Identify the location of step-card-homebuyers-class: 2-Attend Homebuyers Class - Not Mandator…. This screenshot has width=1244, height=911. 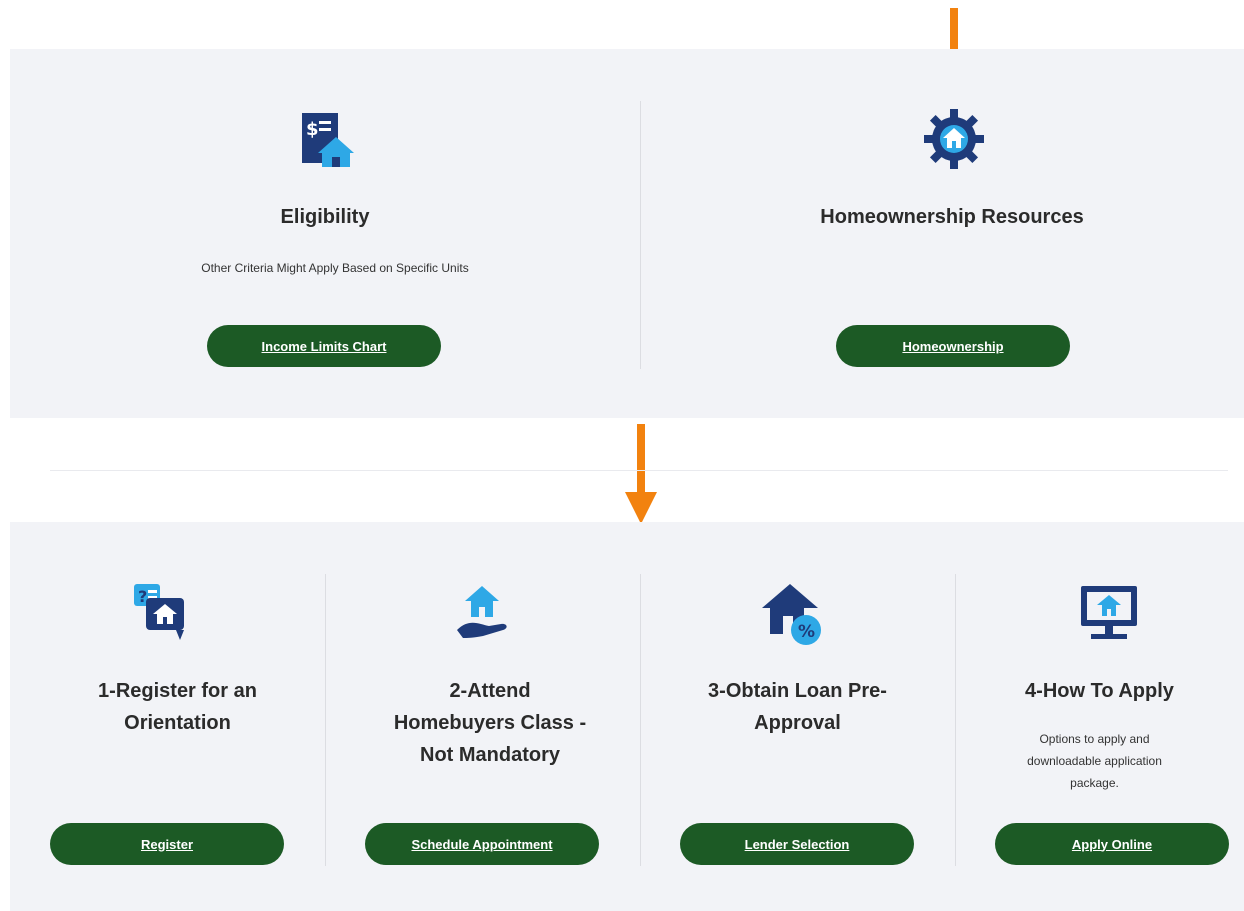
(482, 716).